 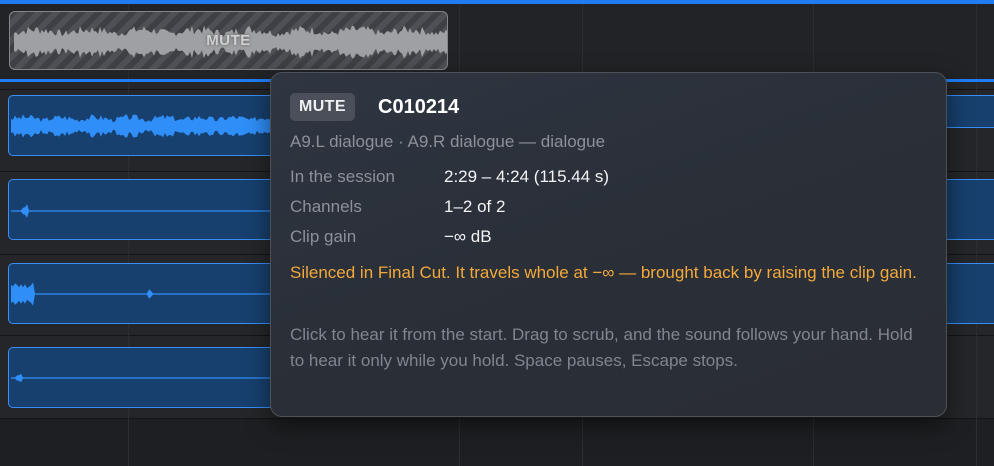 What do you see at coordinates (419, 107) in the screenshot?
I see `clip-name: C010214` at bounding box center [419, 107].